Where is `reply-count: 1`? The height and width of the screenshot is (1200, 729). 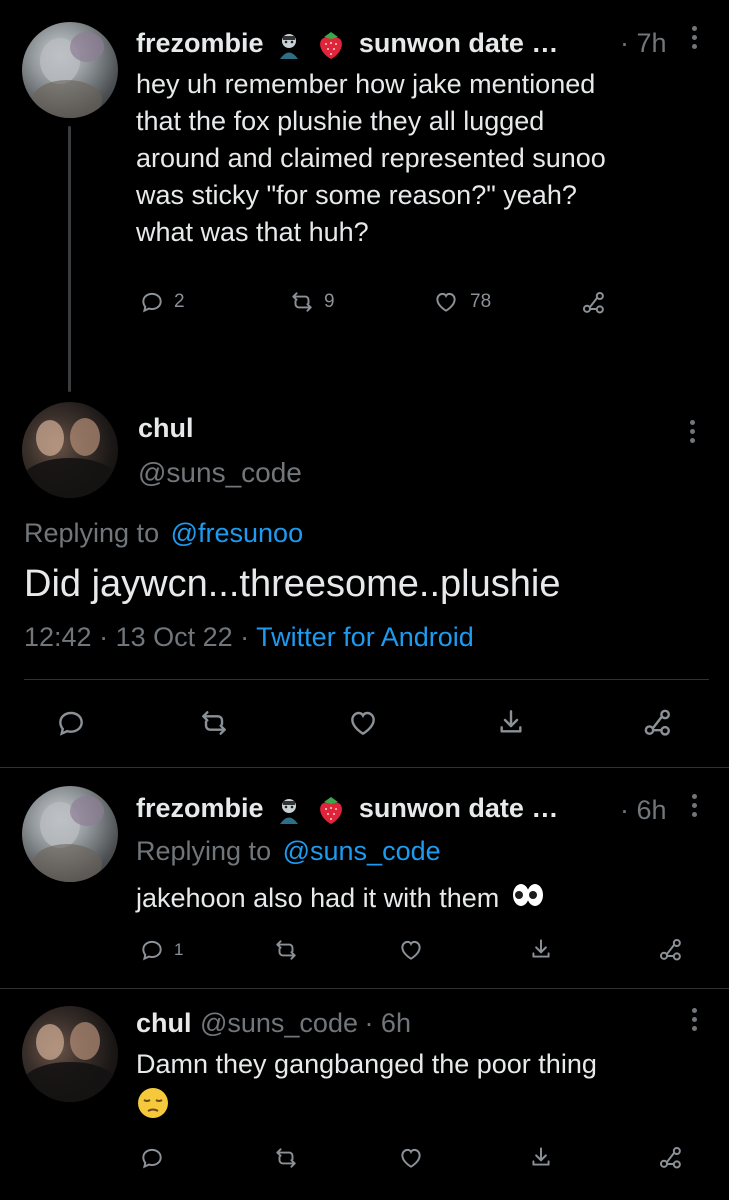 reply-count: 1 is located at coordinates (179, 949).